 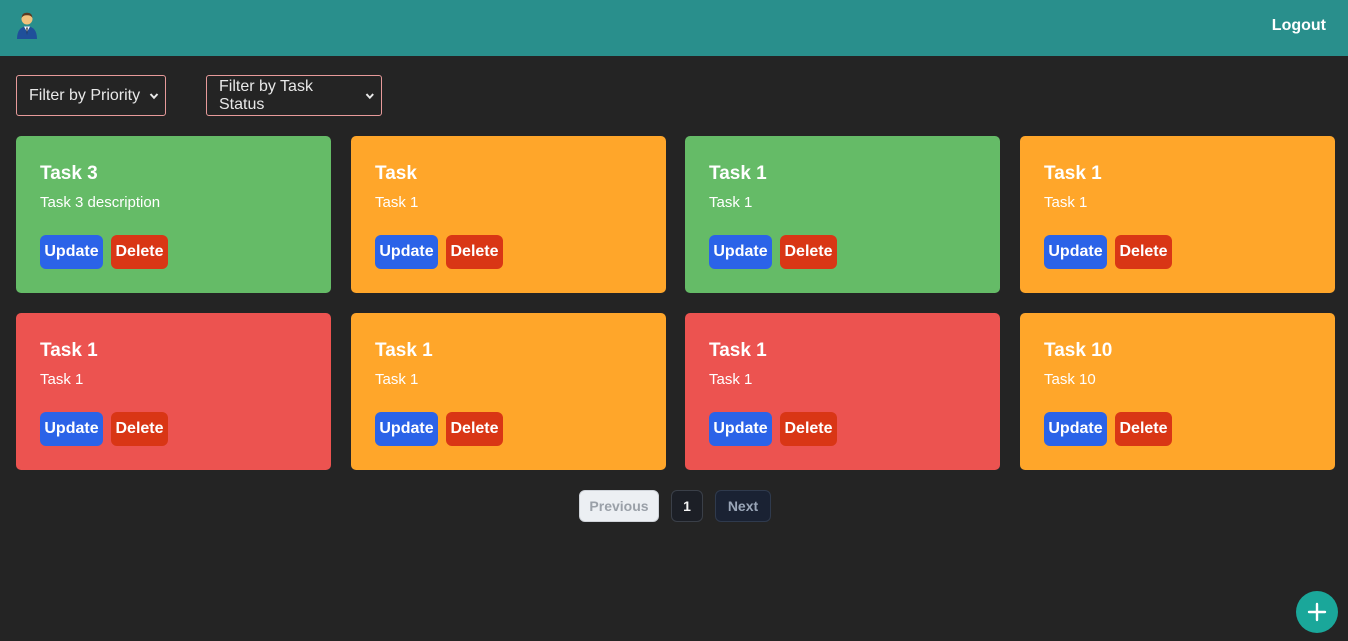 I want to click on status-filter-select: Filter by Task Status, so click(x=294, y=95).